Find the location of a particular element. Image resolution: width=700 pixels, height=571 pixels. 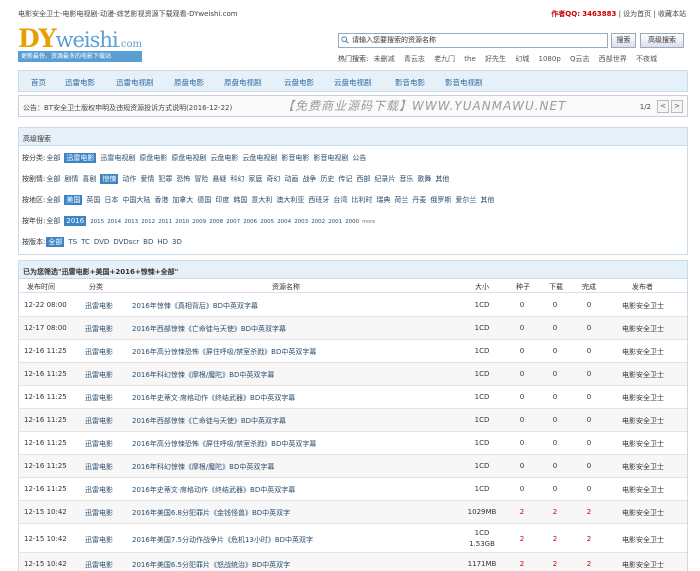

nav-item-bluray-movie: 原盘电影 is located at coordinates (189, 82).